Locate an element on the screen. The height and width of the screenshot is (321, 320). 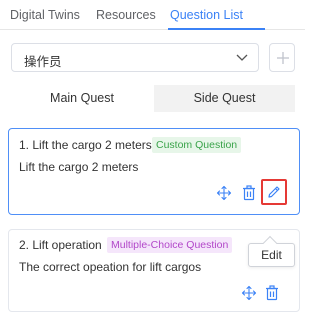
chevron-down-icon is located at coordinates (242, 57).